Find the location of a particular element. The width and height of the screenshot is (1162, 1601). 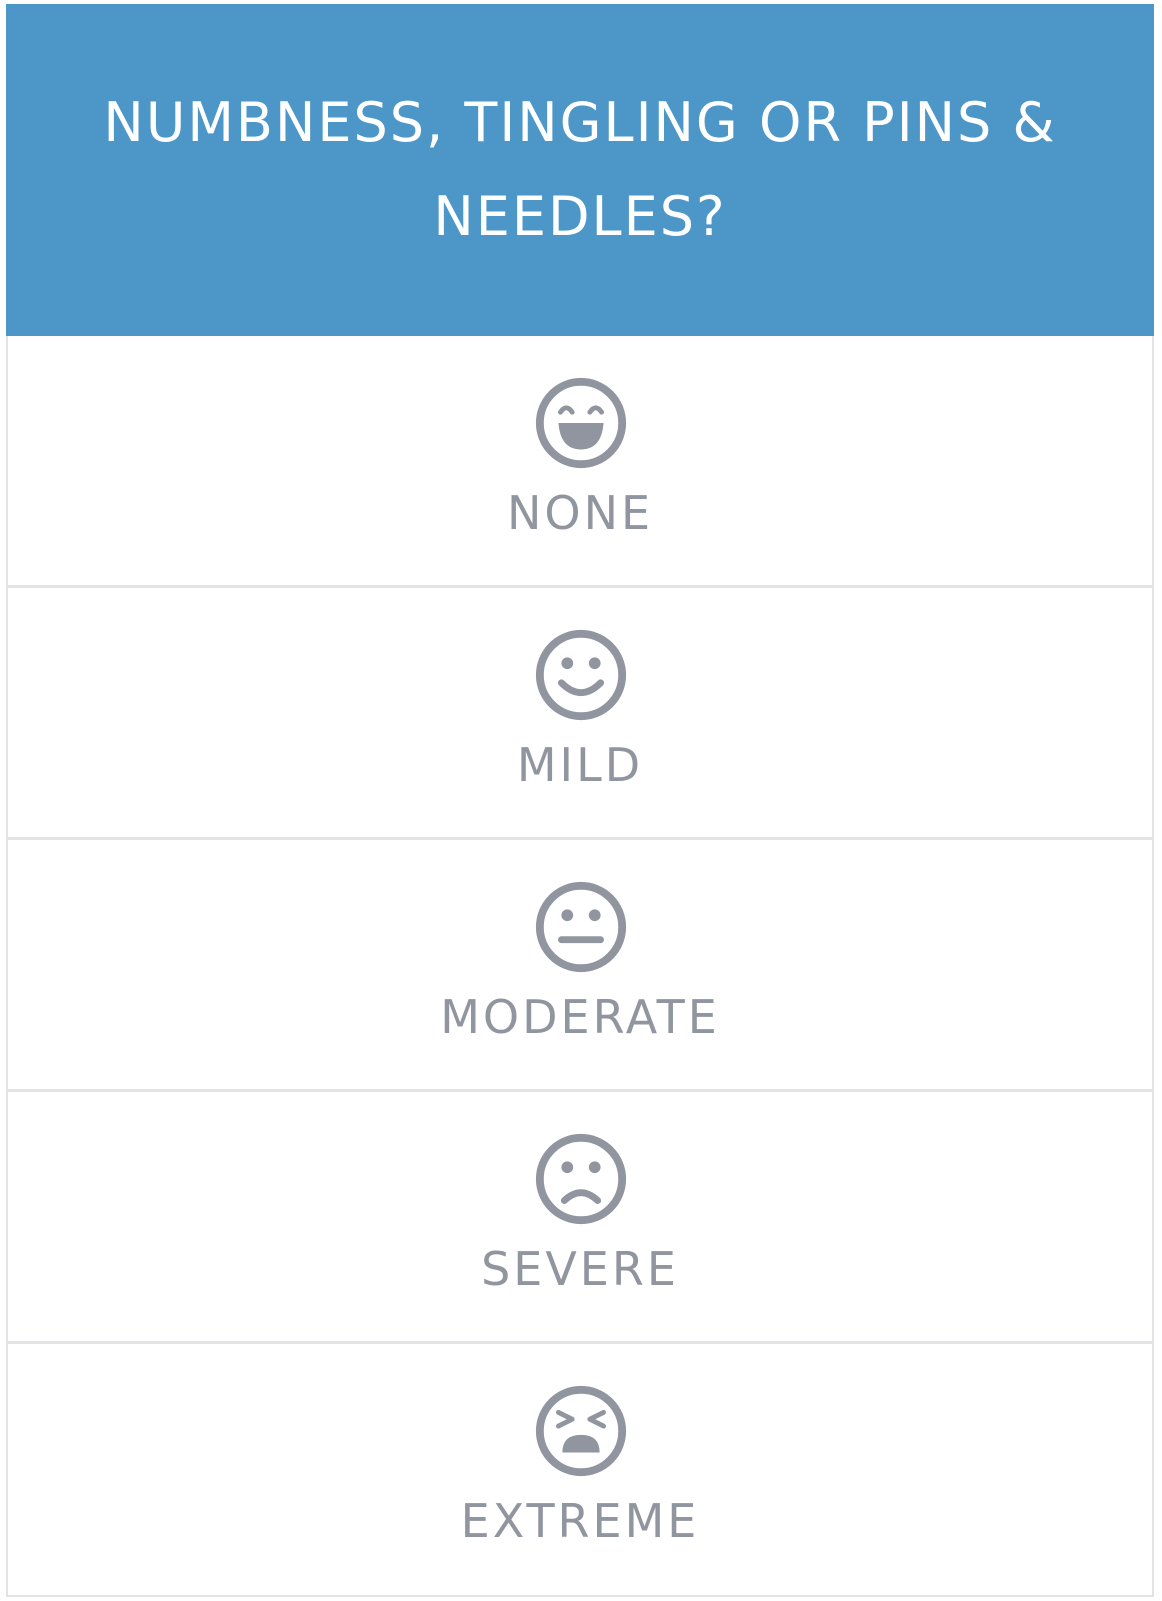

question-title: NUMBNESS, TINGLING OR PINS & NEEDLES? is located at coordinates (580, 169).